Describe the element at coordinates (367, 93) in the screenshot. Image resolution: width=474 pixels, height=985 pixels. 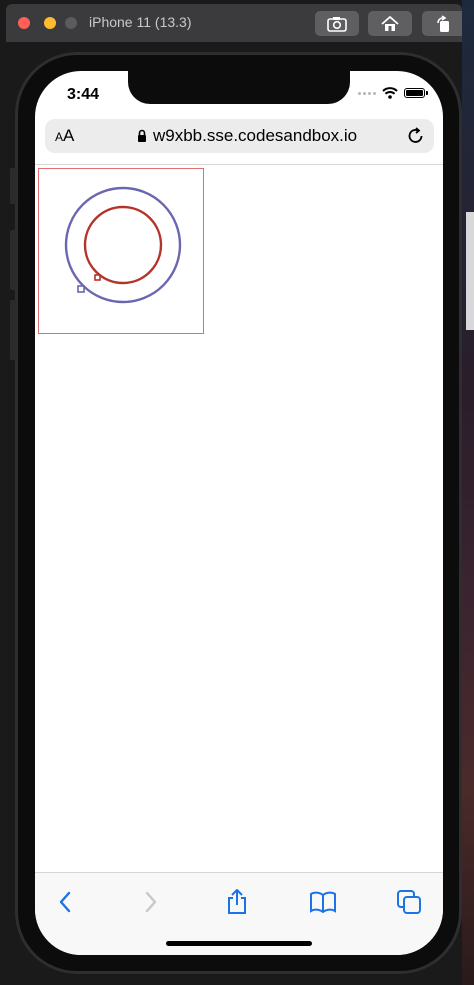
I see `signal-icon` at that location.